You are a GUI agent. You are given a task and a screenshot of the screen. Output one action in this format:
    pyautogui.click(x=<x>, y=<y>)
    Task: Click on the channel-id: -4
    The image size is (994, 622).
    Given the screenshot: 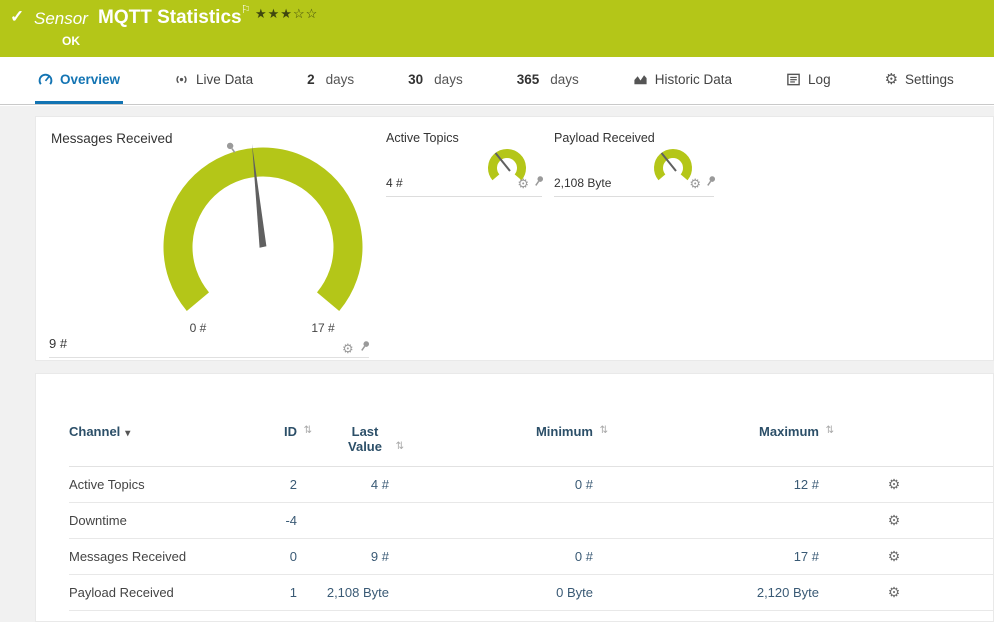 What is the action you would take?
    pyautogui.click(x=291, y=520)
    